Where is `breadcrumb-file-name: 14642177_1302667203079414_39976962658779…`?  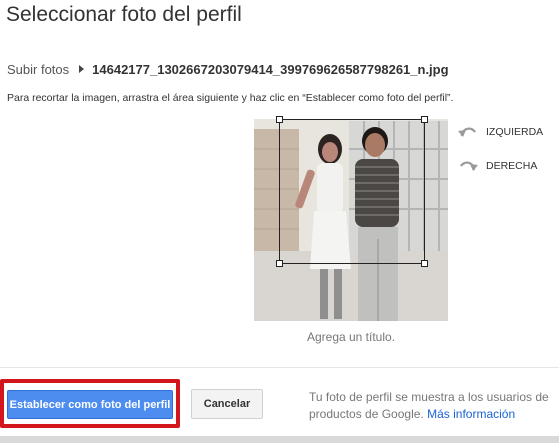 breadcrumb-file-name: 14642177_1302667203079414_39976962658779… is located at coordinates (270, 69).